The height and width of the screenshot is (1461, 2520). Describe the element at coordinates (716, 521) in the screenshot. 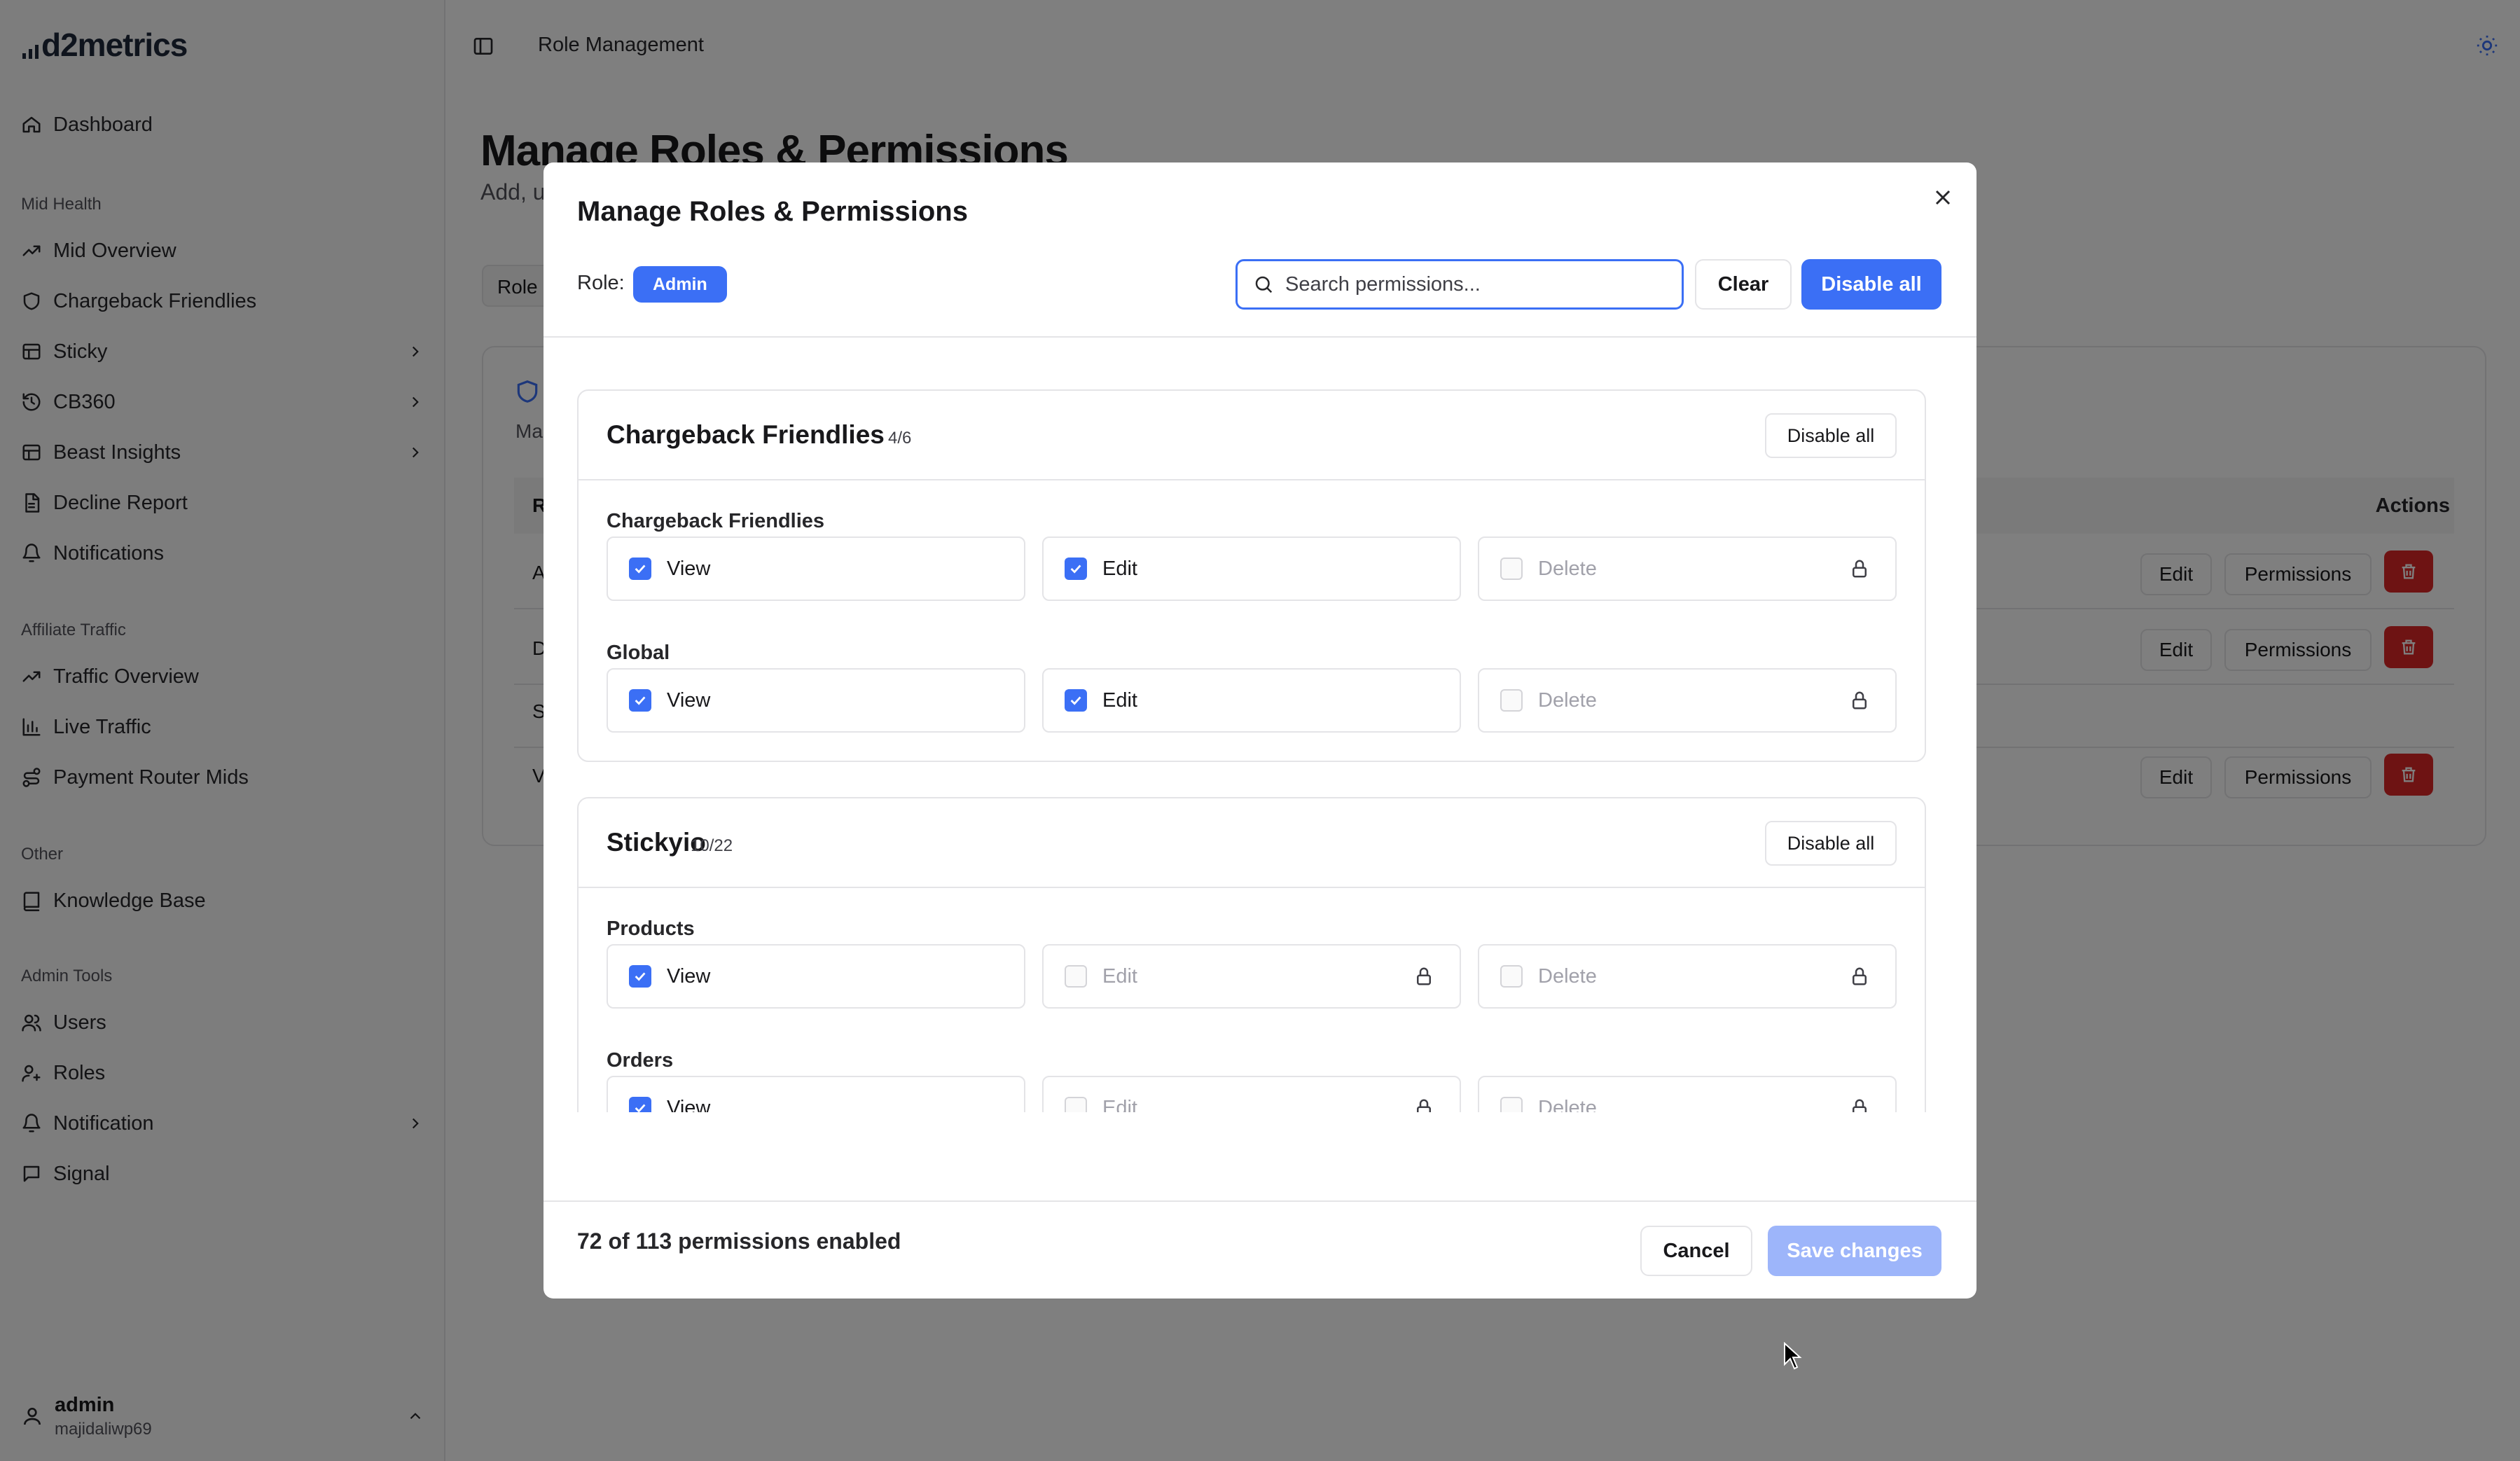

I see `resource-label: Chargeback Friendlies` at that location.